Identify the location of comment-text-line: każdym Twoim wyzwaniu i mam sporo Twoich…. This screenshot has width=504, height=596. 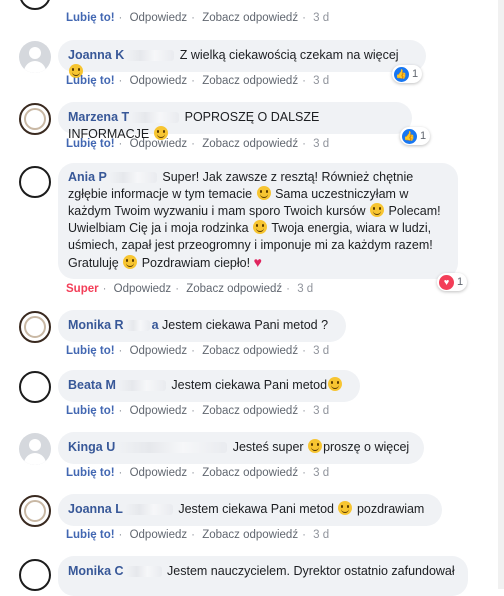
(217, 211).